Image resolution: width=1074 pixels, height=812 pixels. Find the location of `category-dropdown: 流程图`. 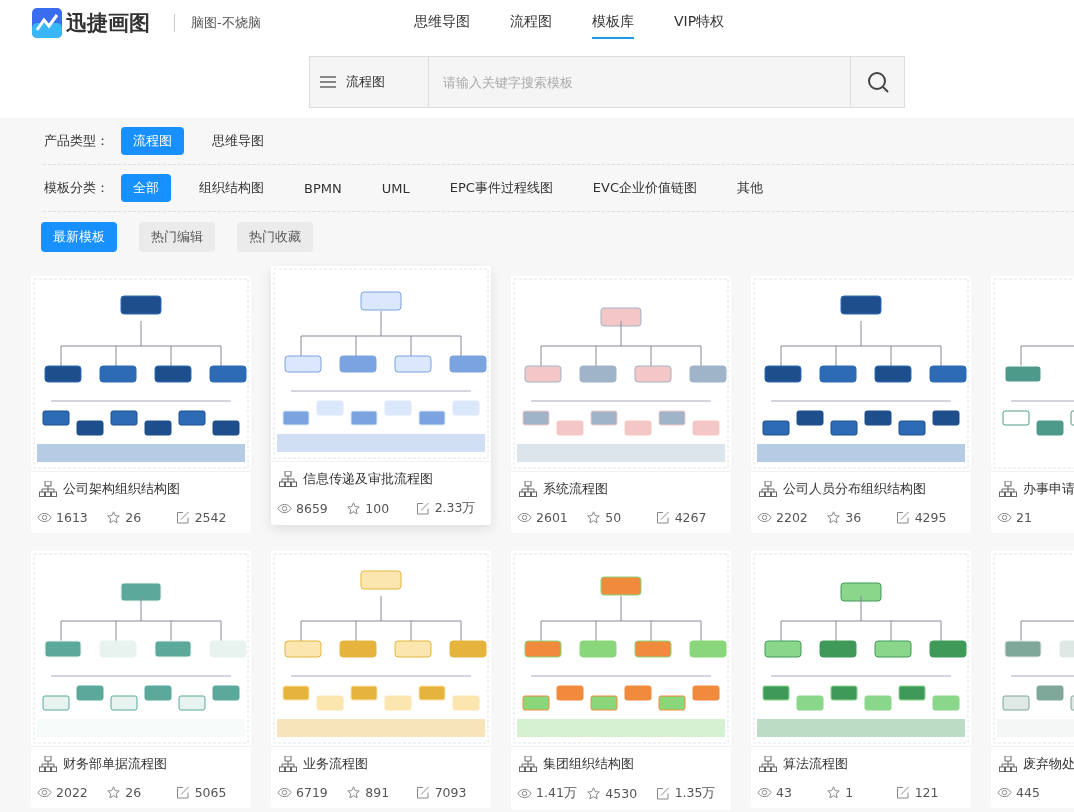

category-dropdown: 流程图 is located at coordinates (369, 82).